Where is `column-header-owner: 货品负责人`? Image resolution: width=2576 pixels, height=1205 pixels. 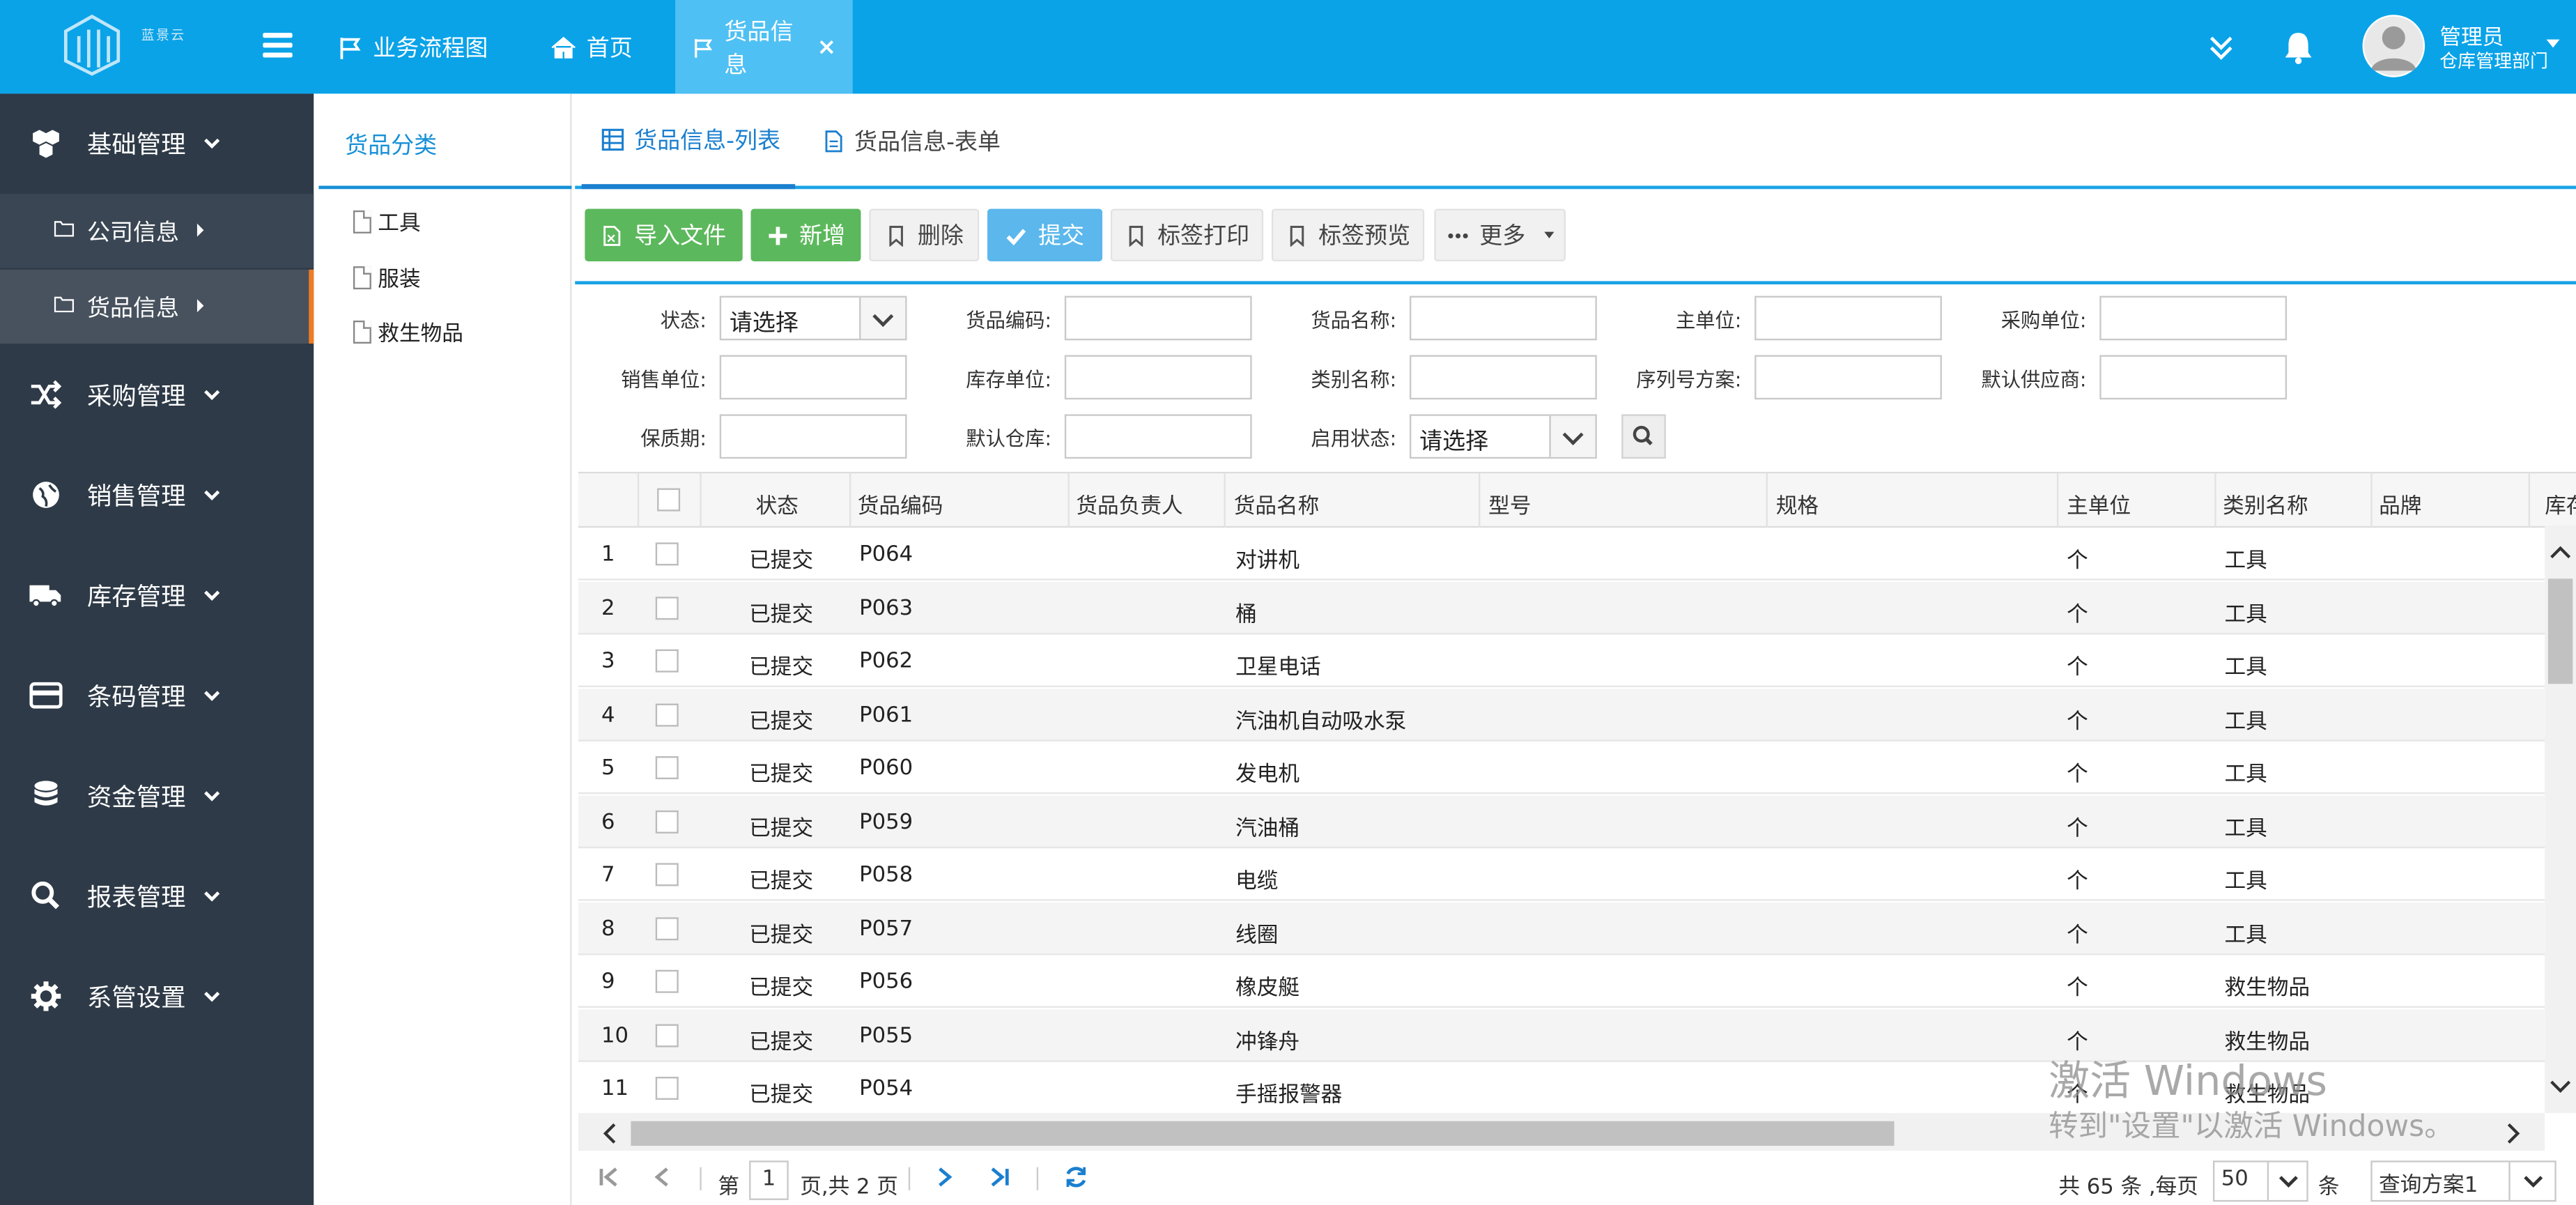
column-header-owner: 货品负责人 is located at coordinates (1129, 504).